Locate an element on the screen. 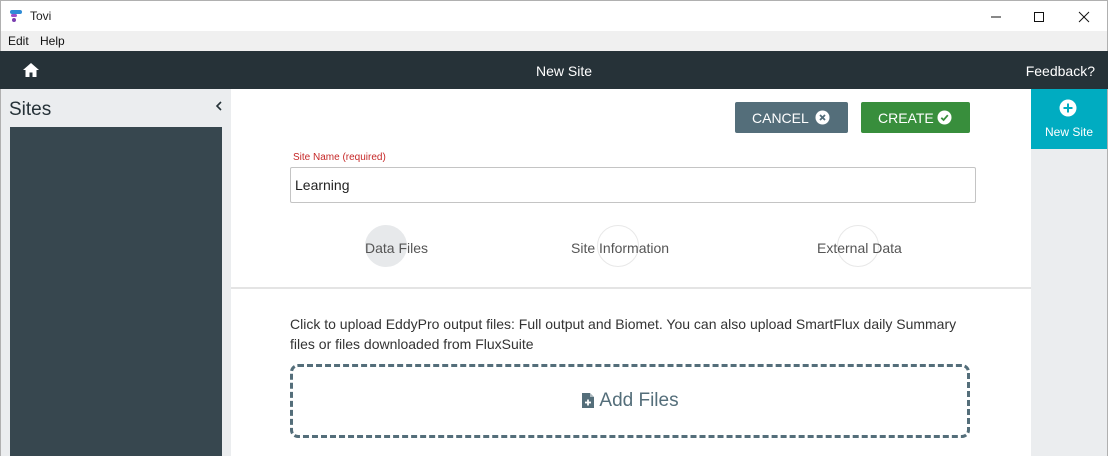  add-files-label: Add Files is located at coordinates (639, 400).